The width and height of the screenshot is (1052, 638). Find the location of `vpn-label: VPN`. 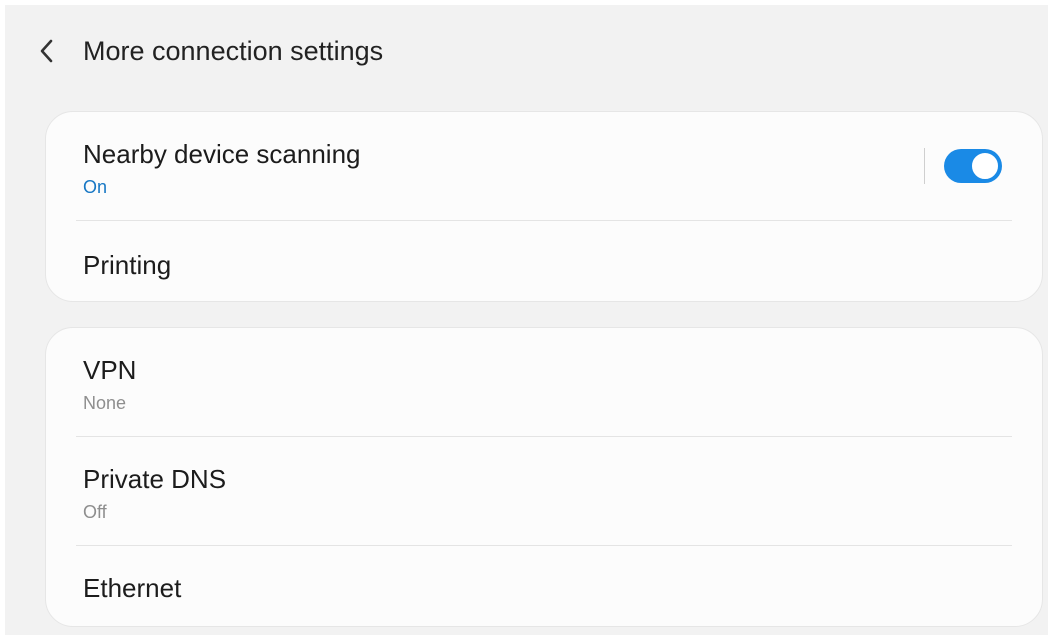

vpn-label: VPN is located at coordinates (110, 370).